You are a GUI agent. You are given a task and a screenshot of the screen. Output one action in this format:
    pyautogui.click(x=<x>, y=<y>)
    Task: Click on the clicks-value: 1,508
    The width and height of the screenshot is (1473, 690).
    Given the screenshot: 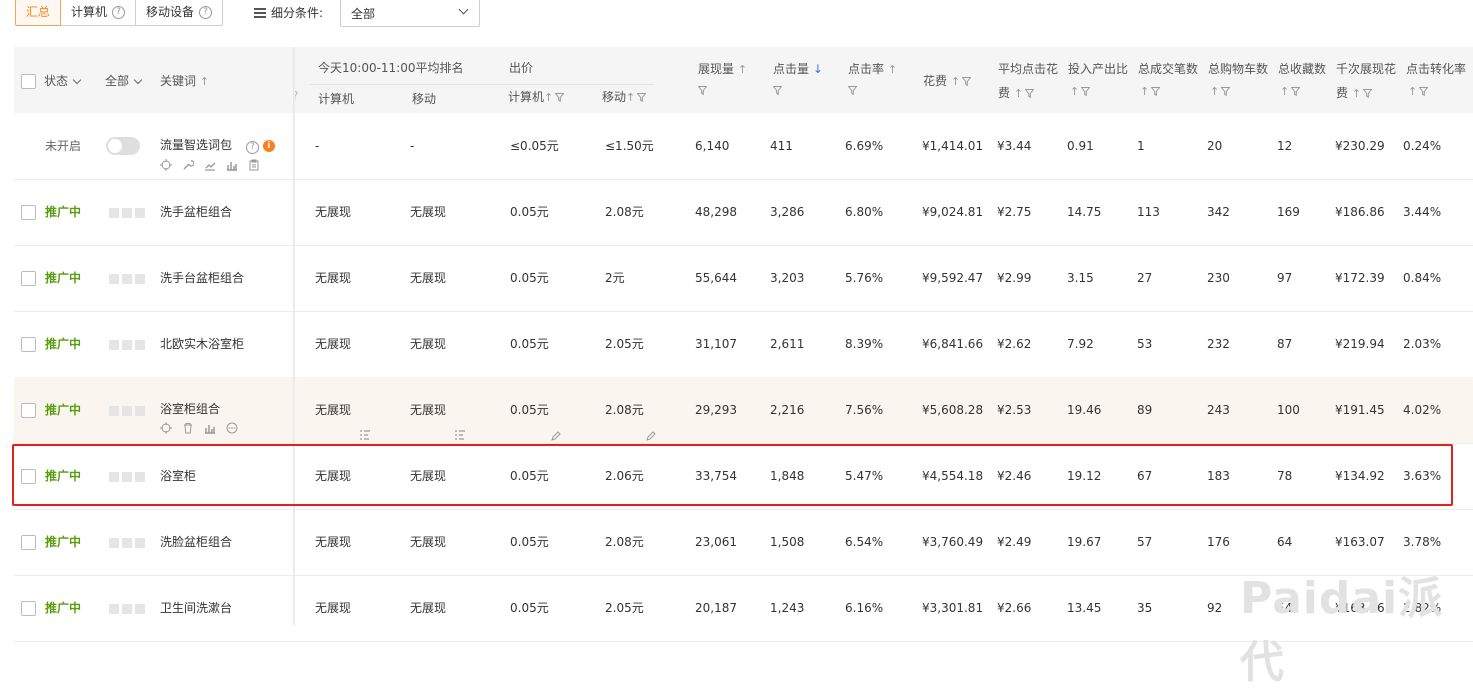 What is the action you would take?
    pyautogui.click(x=787, y=542)
    